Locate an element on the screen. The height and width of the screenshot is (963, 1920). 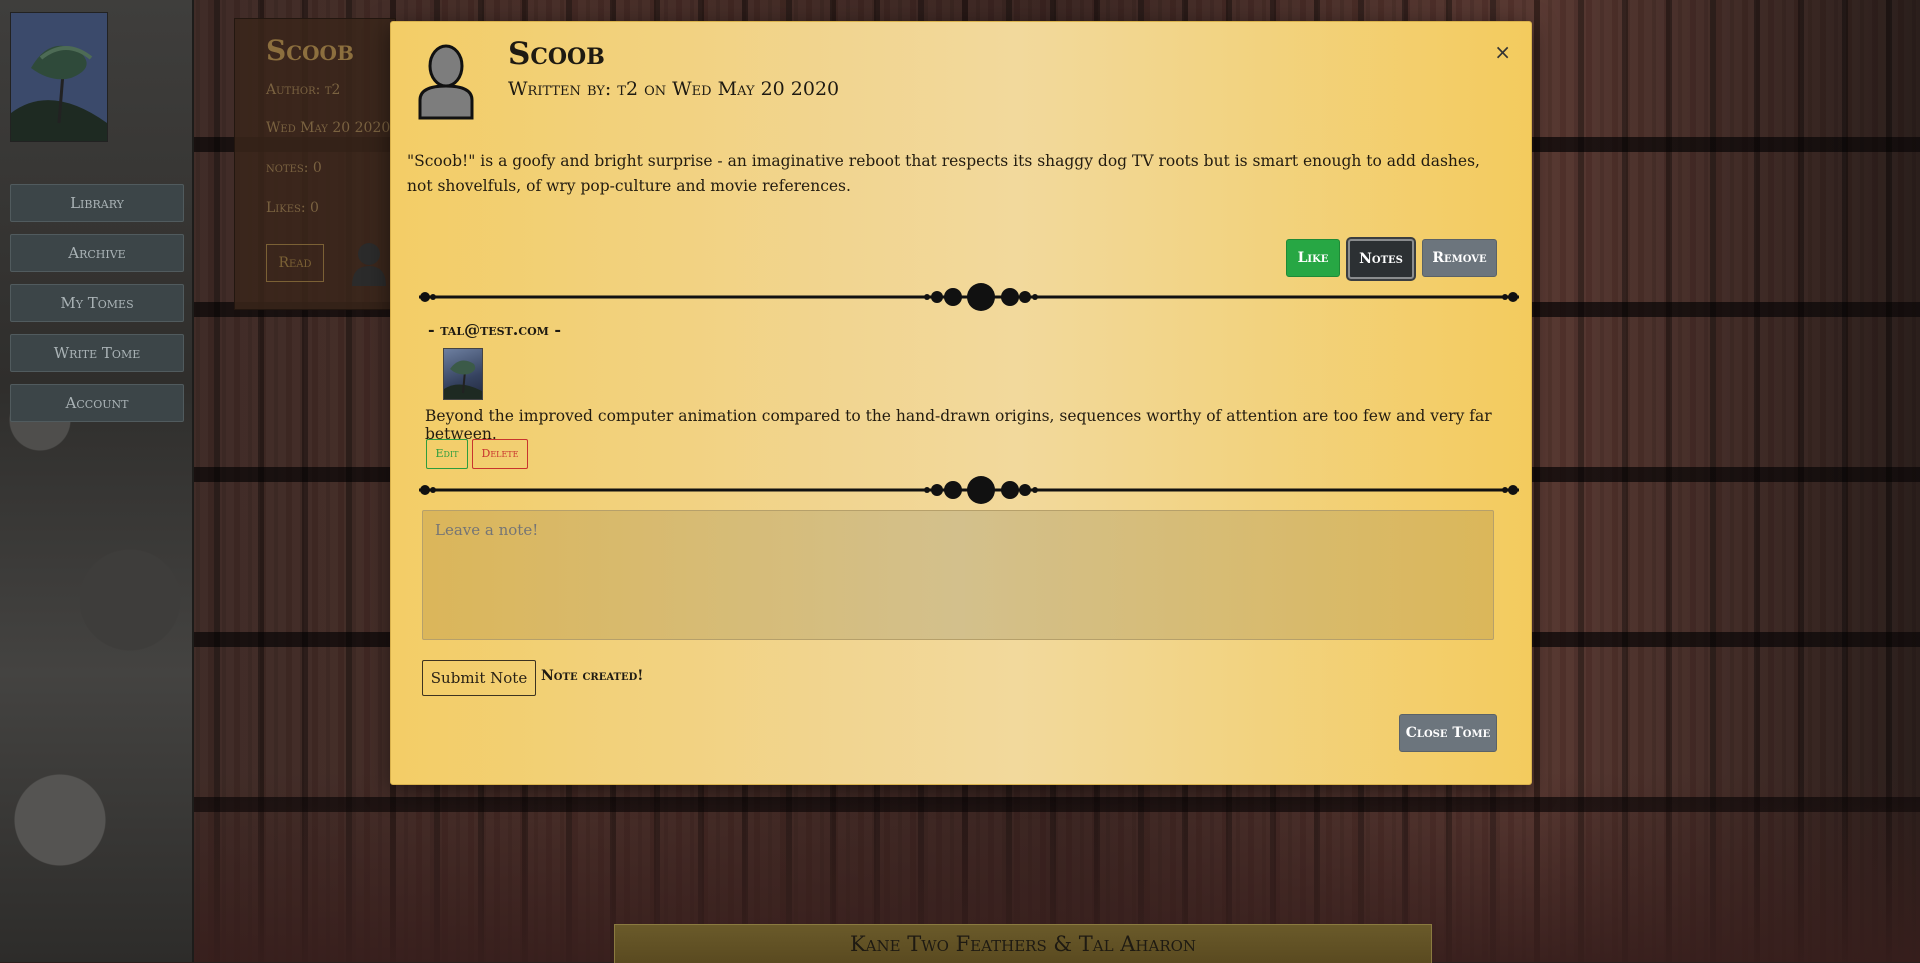
tree-logo-icon is located at coordinates (59, 77).